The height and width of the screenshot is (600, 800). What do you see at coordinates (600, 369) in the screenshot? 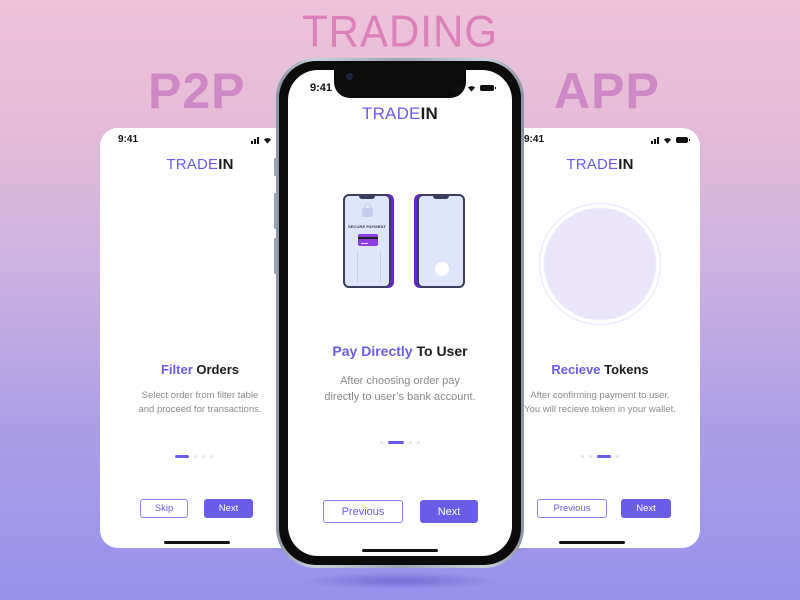
I see `screen-title: Recieve Tokens` at bounding box center [600, 369].